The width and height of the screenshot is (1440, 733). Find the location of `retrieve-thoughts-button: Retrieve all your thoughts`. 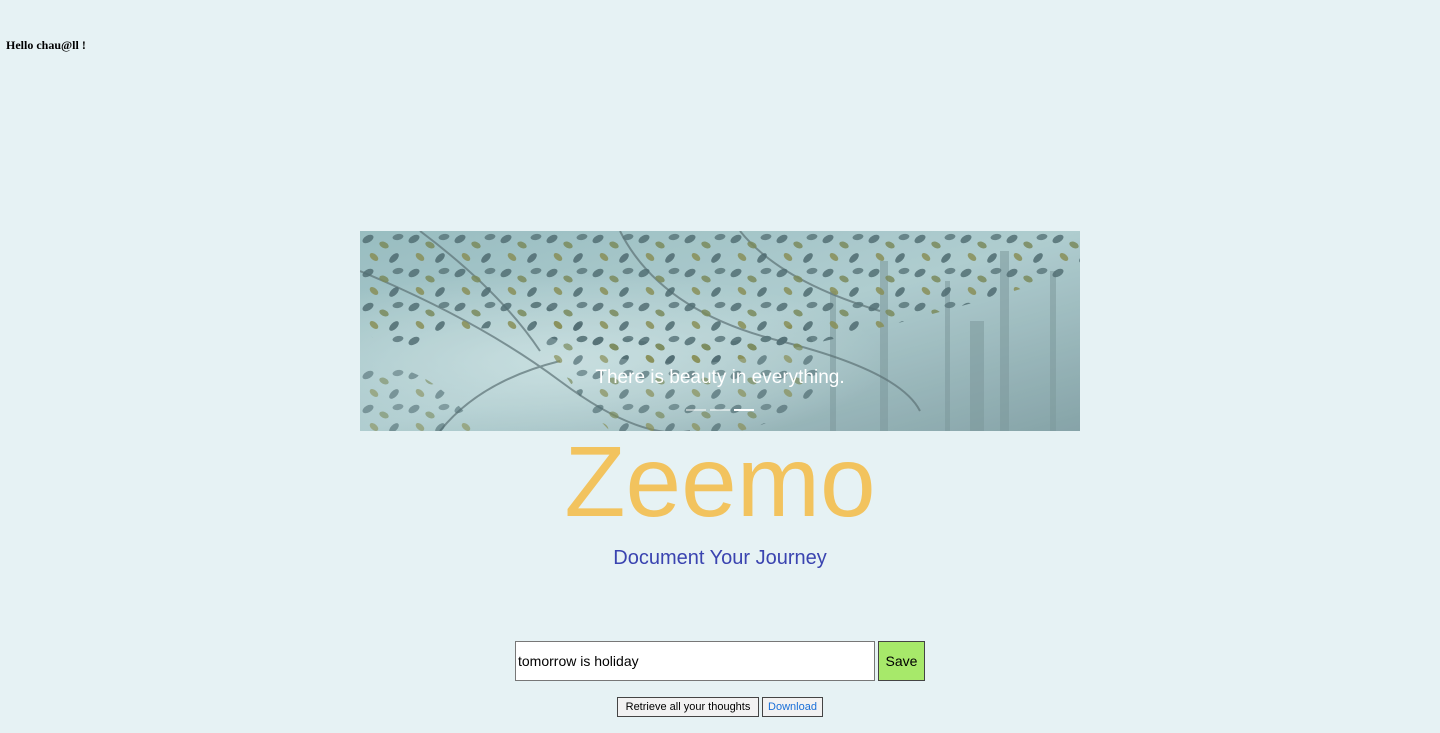

retrieve-thoughts-button: Retrieve all your thoughts is located at coordinates (688, 707).